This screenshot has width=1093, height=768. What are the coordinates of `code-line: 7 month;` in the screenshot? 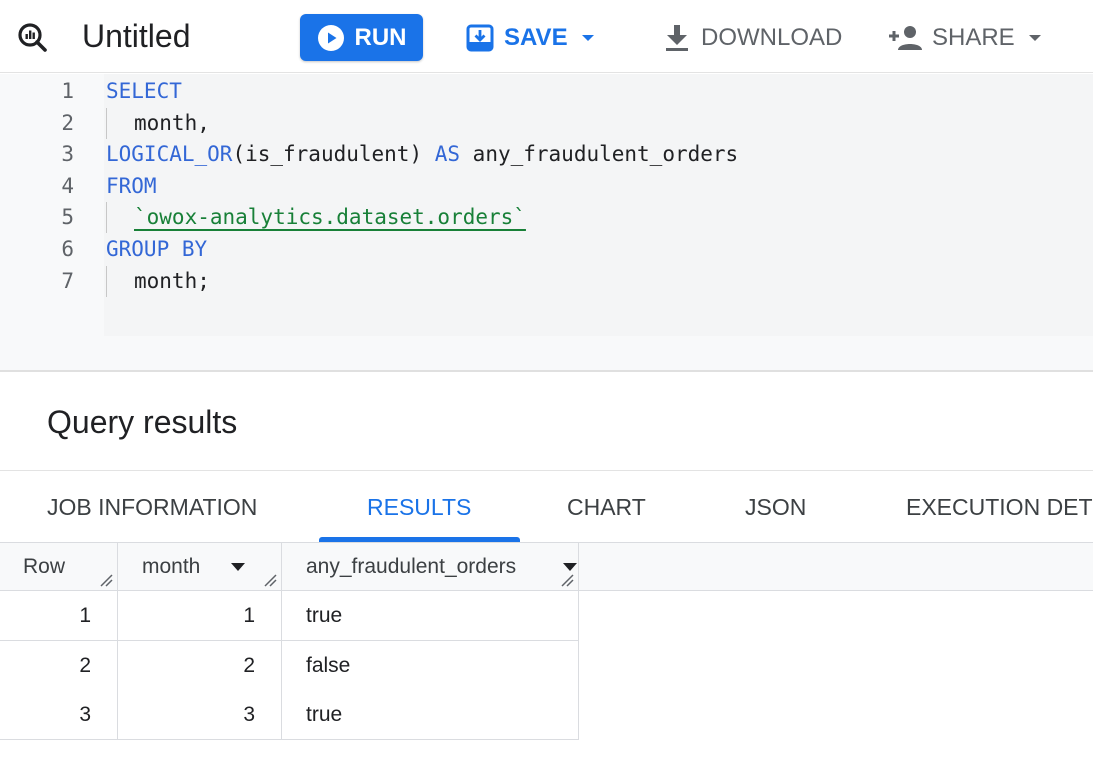 It's located at (546, 281).